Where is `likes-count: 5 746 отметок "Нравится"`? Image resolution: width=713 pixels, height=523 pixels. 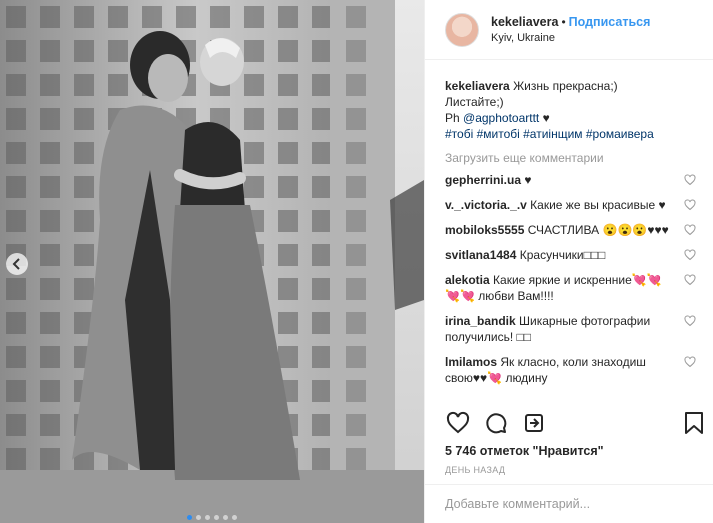 likes-count: 5 746 отметок "Нравится" is located at coordinates (524, 451).